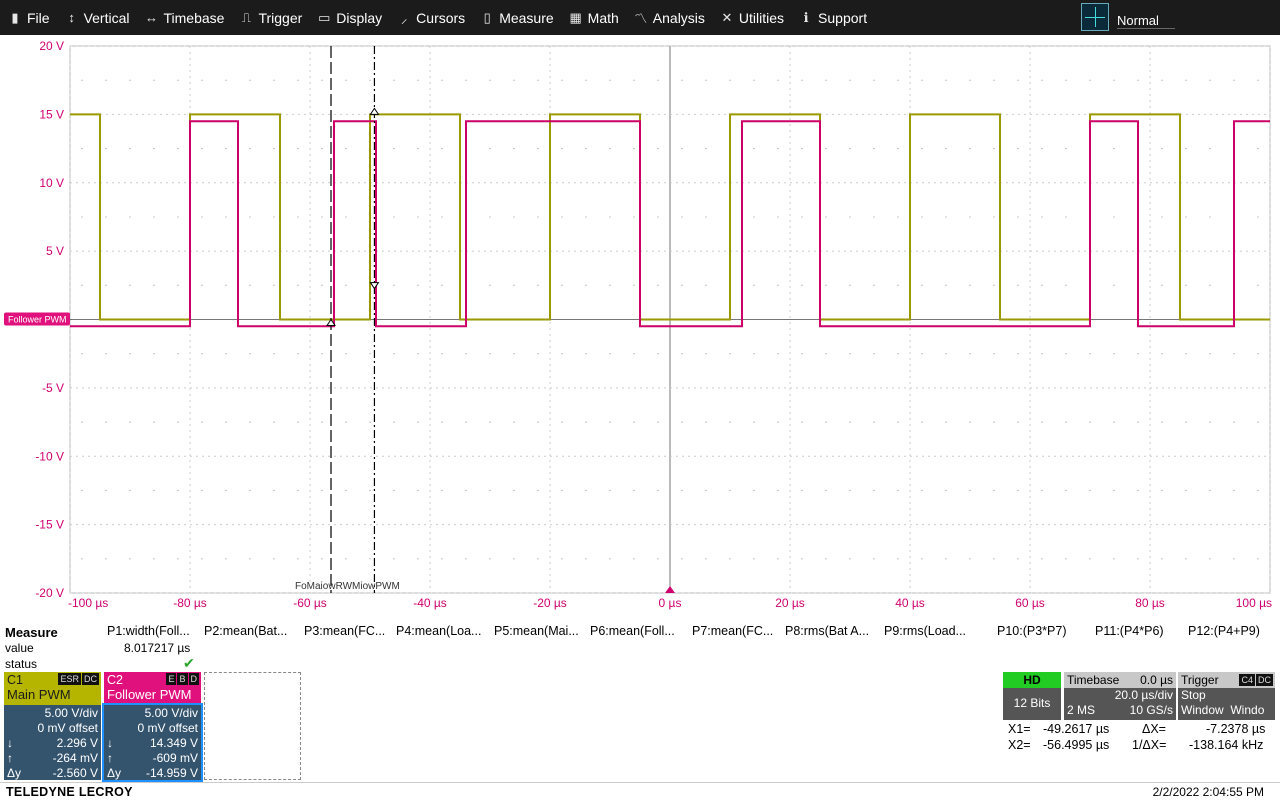 The height and width of the screenshot is (800, 1280). Describe the element at coordinates (31, 632) in the screenshot. I see `measure-title: Measure` at that location.